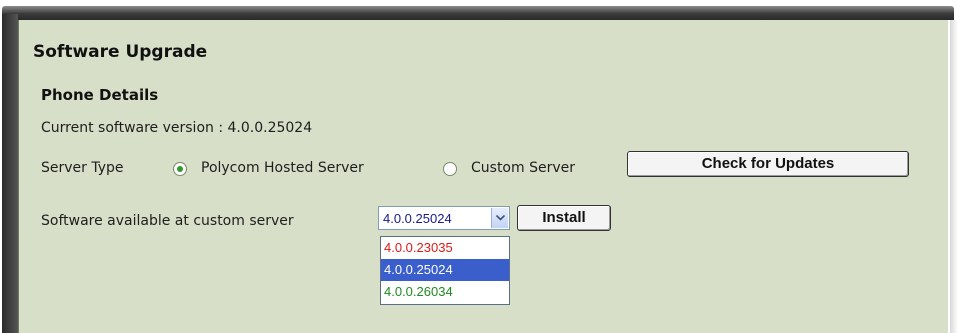  Describe the element at coordinates (523, 168) in the screenshot. I see `custom-server-label: Custom Server` at that location.